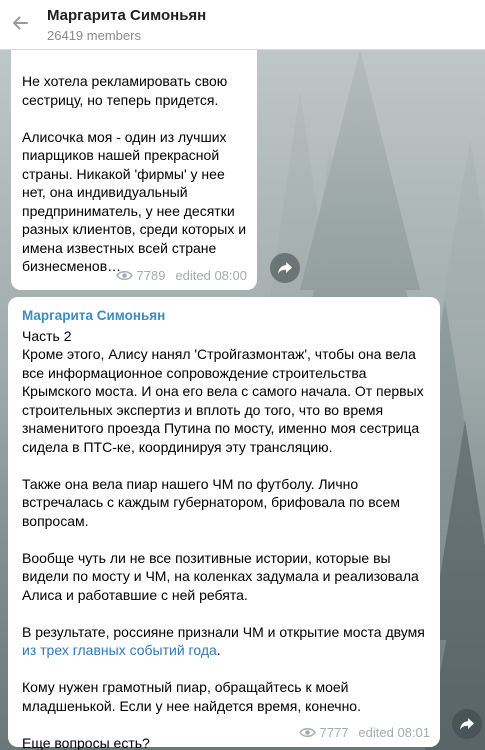  I want to click on chat-title: Маргарита Симоньян, so click(126, 15).